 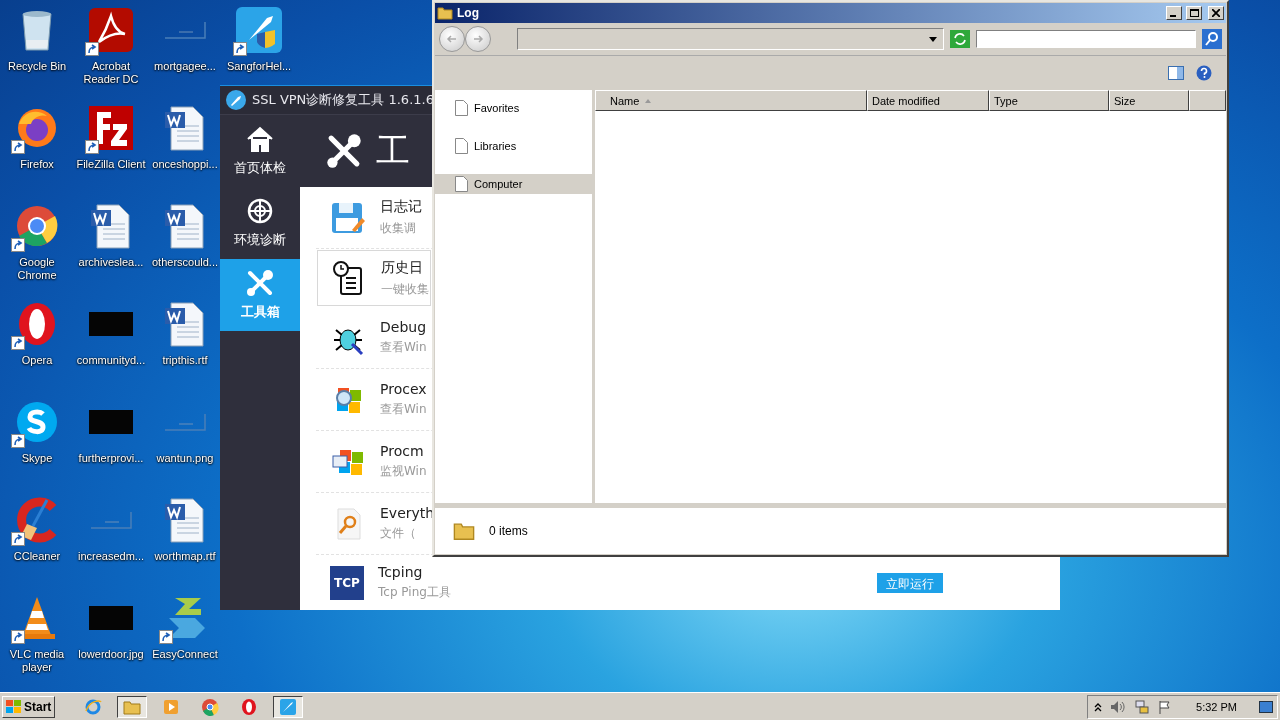 What do you see at coordinates (401, 207) in the screenshot?
I see `tool-name: 日志记` at bounding box center [401, 207].